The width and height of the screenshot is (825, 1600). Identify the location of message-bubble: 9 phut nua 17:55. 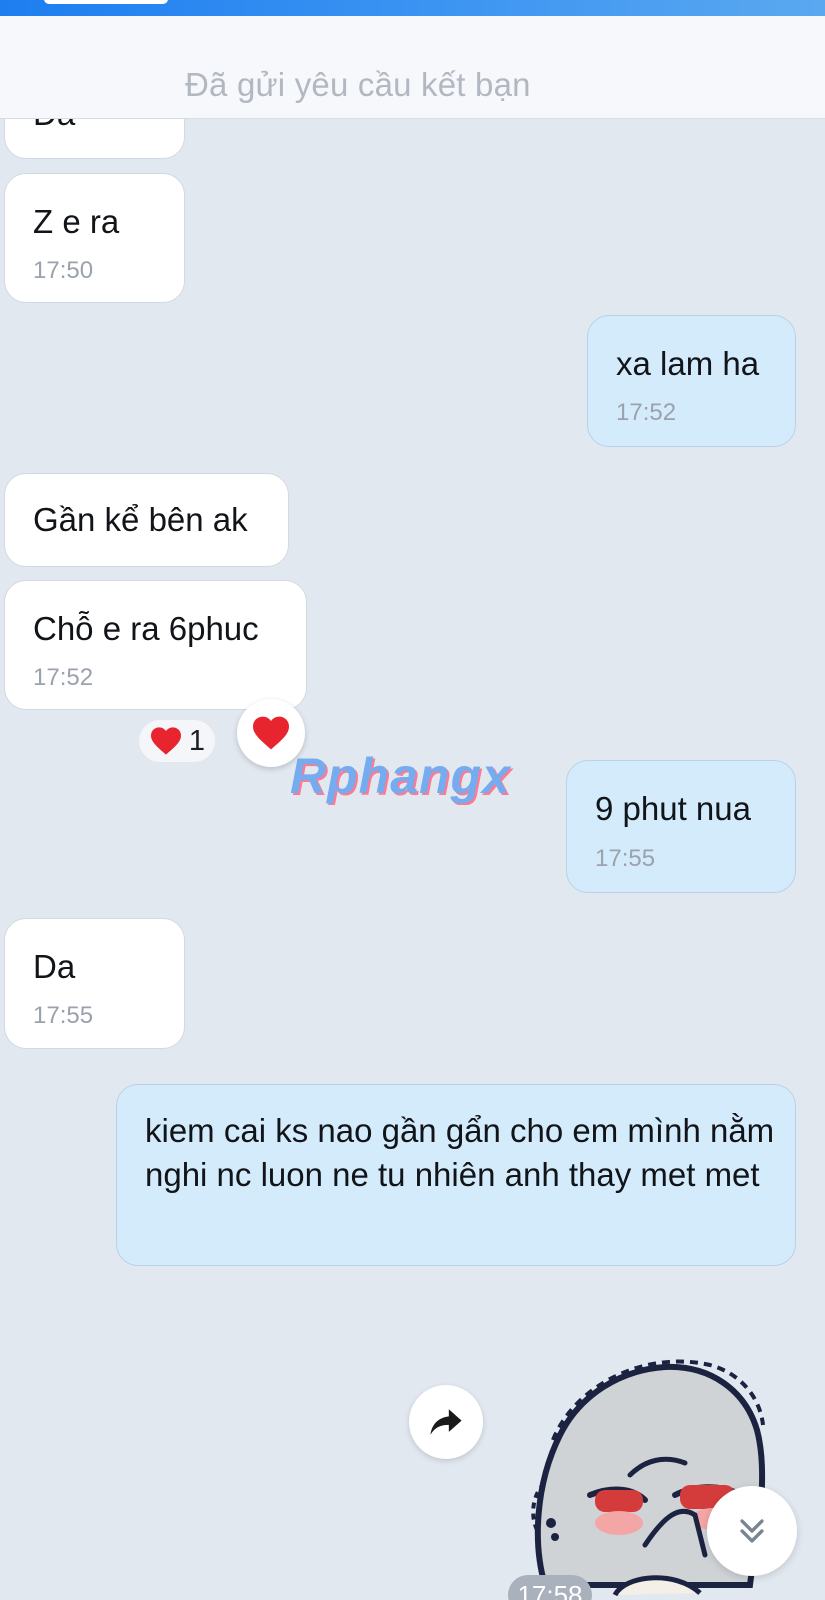
(681, 826).